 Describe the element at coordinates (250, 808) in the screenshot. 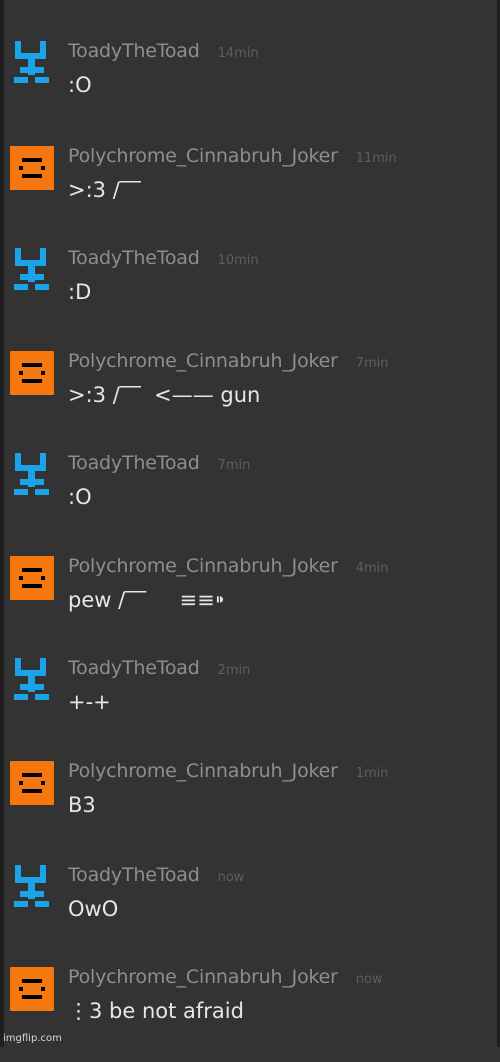

I see `chat-message: Polychrome_Cinnabruh_Joker 1min B3` at that location.